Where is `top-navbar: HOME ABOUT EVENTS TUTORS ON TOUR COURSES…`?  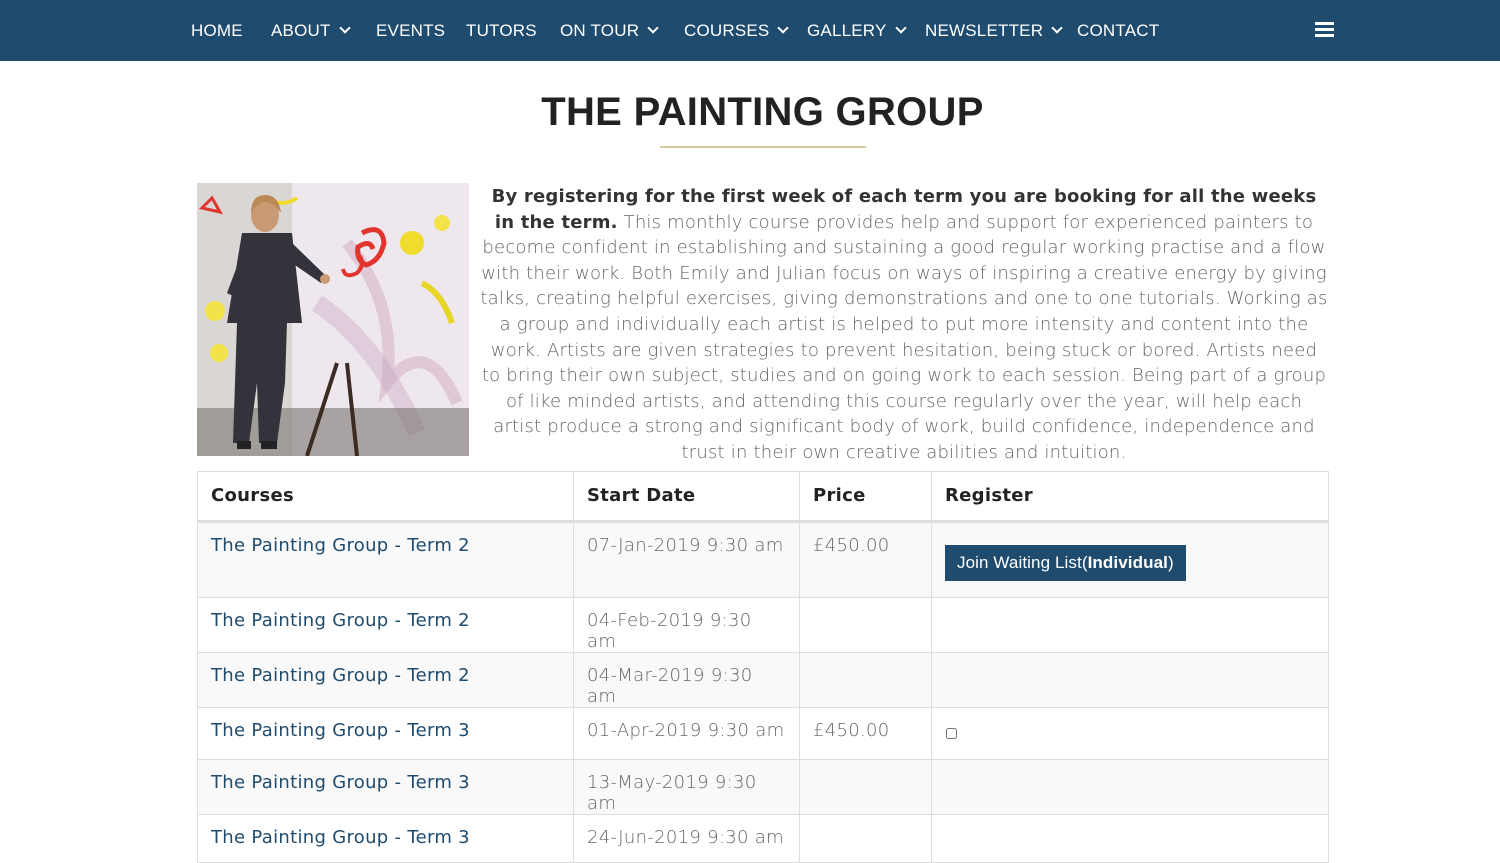
top-navbar: HOME ABOUT EVENTS TUTORS ON TOUR COURSES… is located at coordinates (750, 30).